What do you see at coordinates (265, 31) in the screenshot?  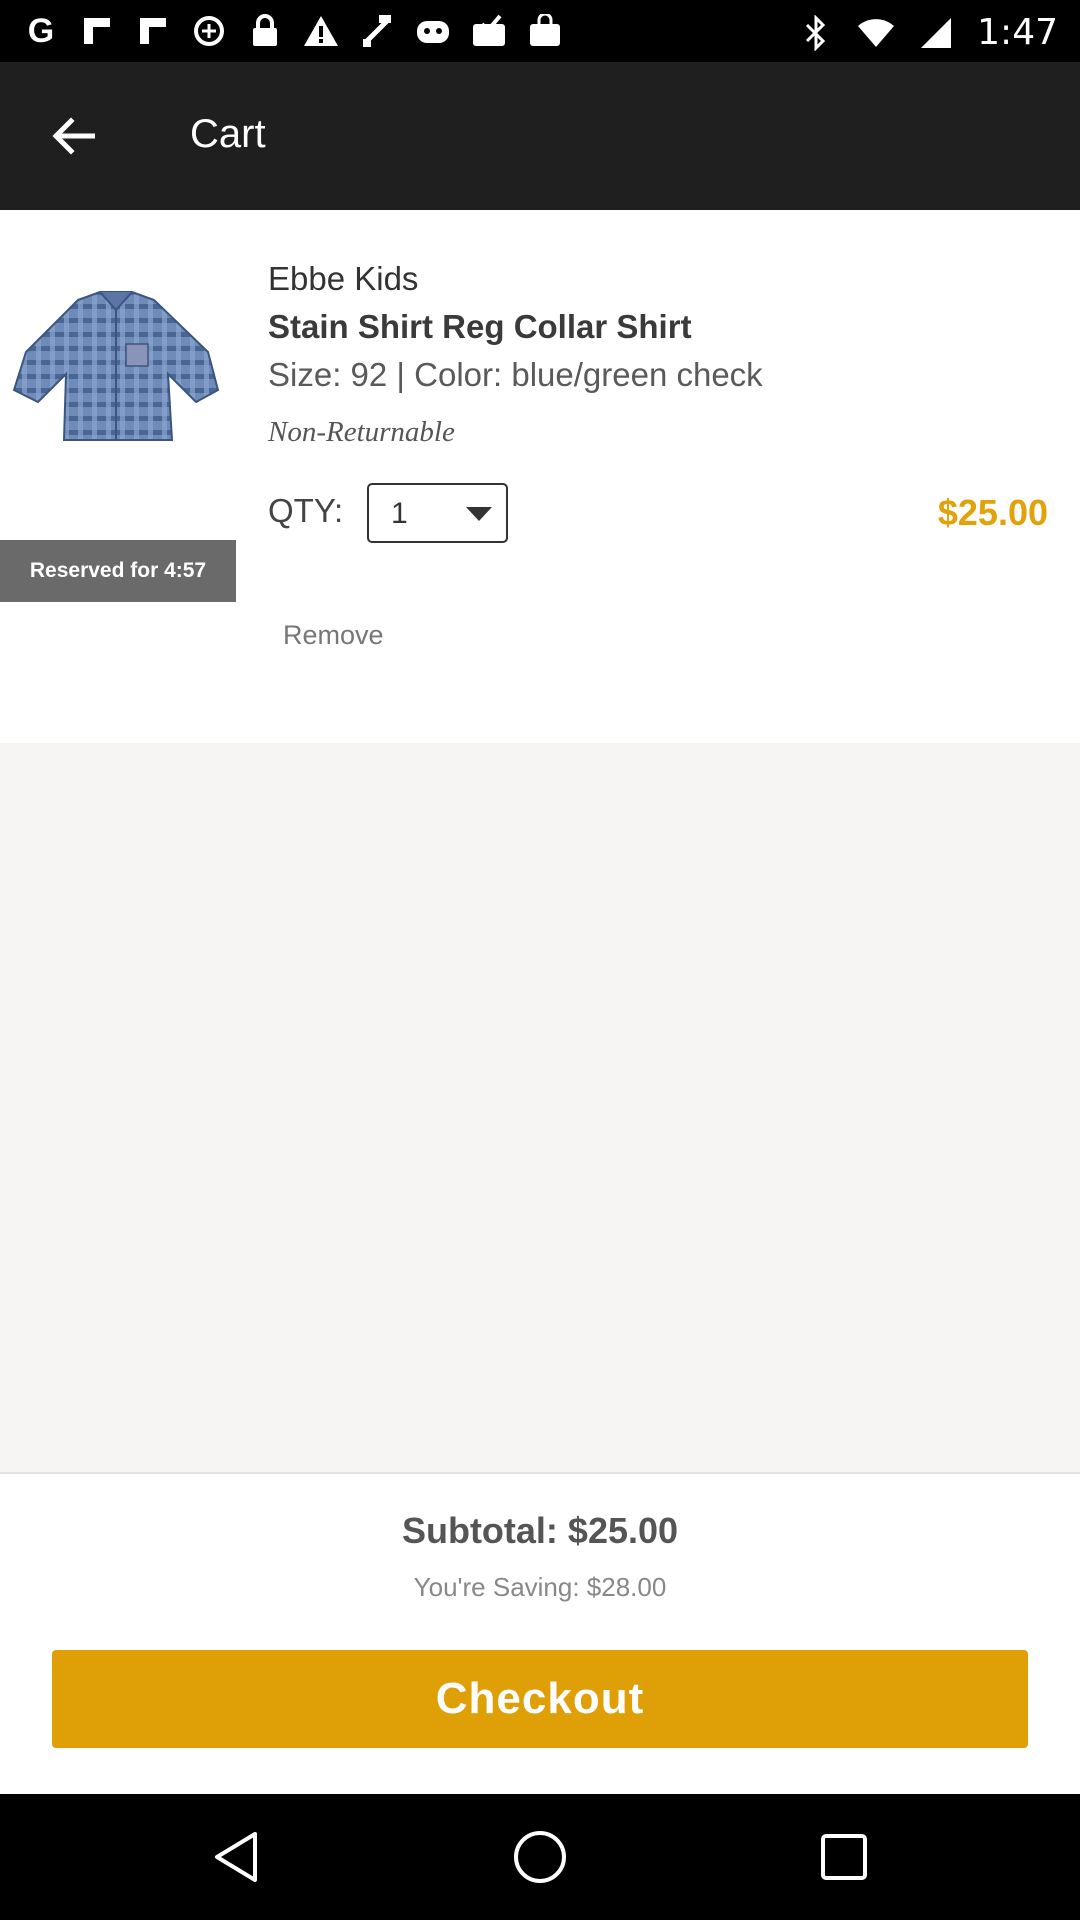 I see `lock-icon` at bounding box center [265, 31].